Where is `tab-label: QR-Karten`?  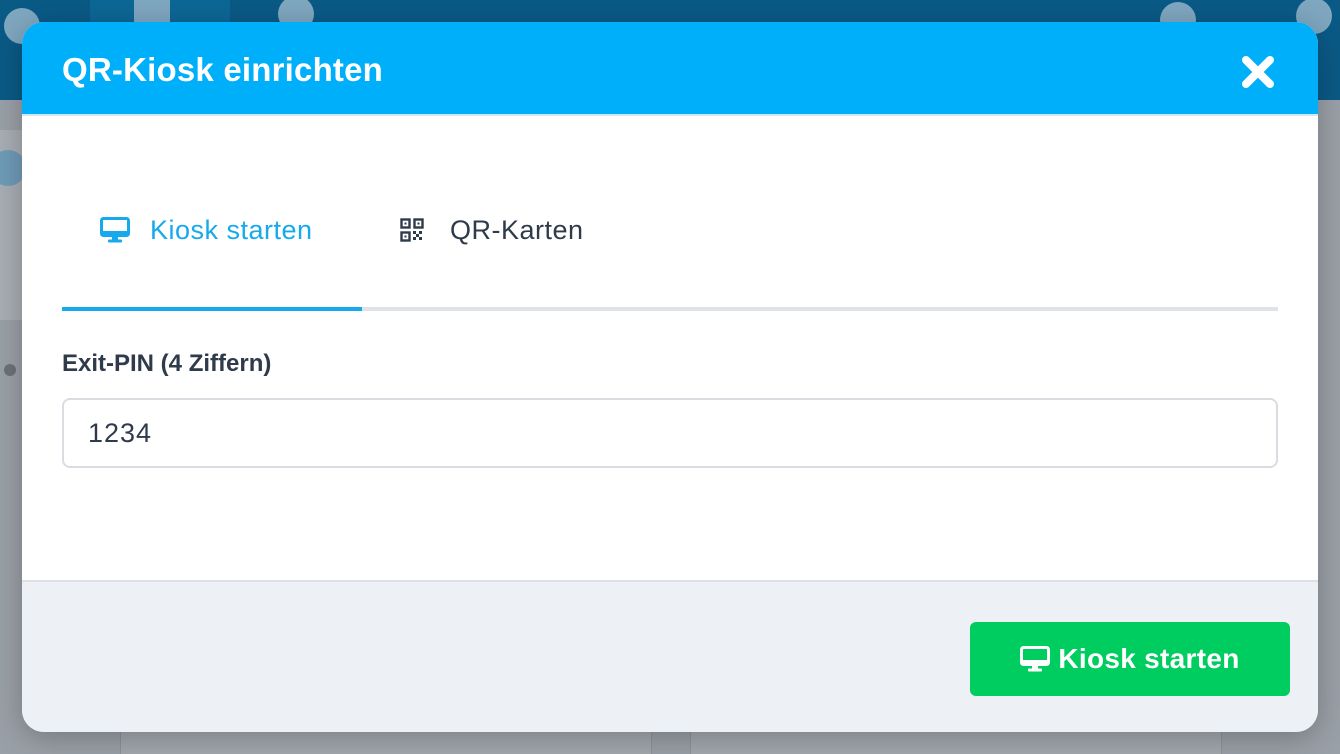 tab-label: QR-Karten is located at coordinates (517, 229).